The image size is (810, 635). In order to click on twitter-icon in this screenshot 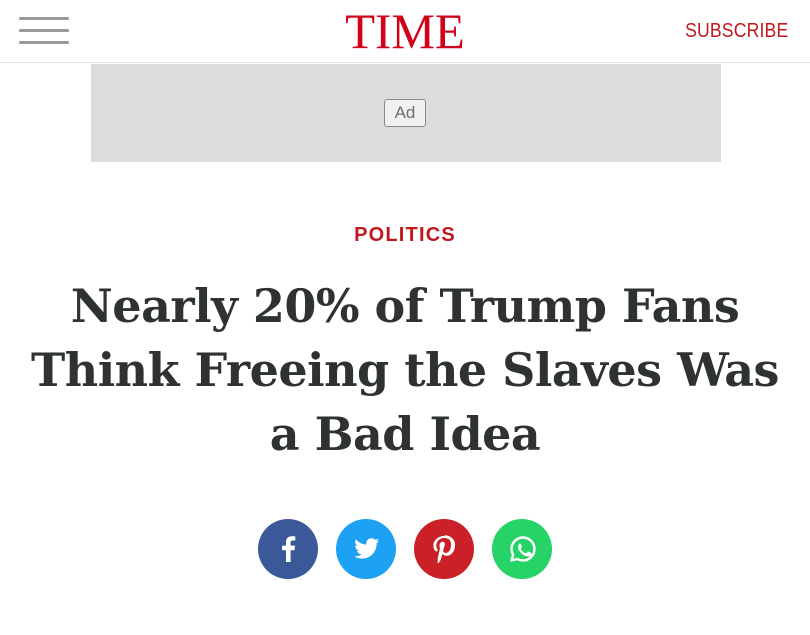, I will do `click(366, 548)`.